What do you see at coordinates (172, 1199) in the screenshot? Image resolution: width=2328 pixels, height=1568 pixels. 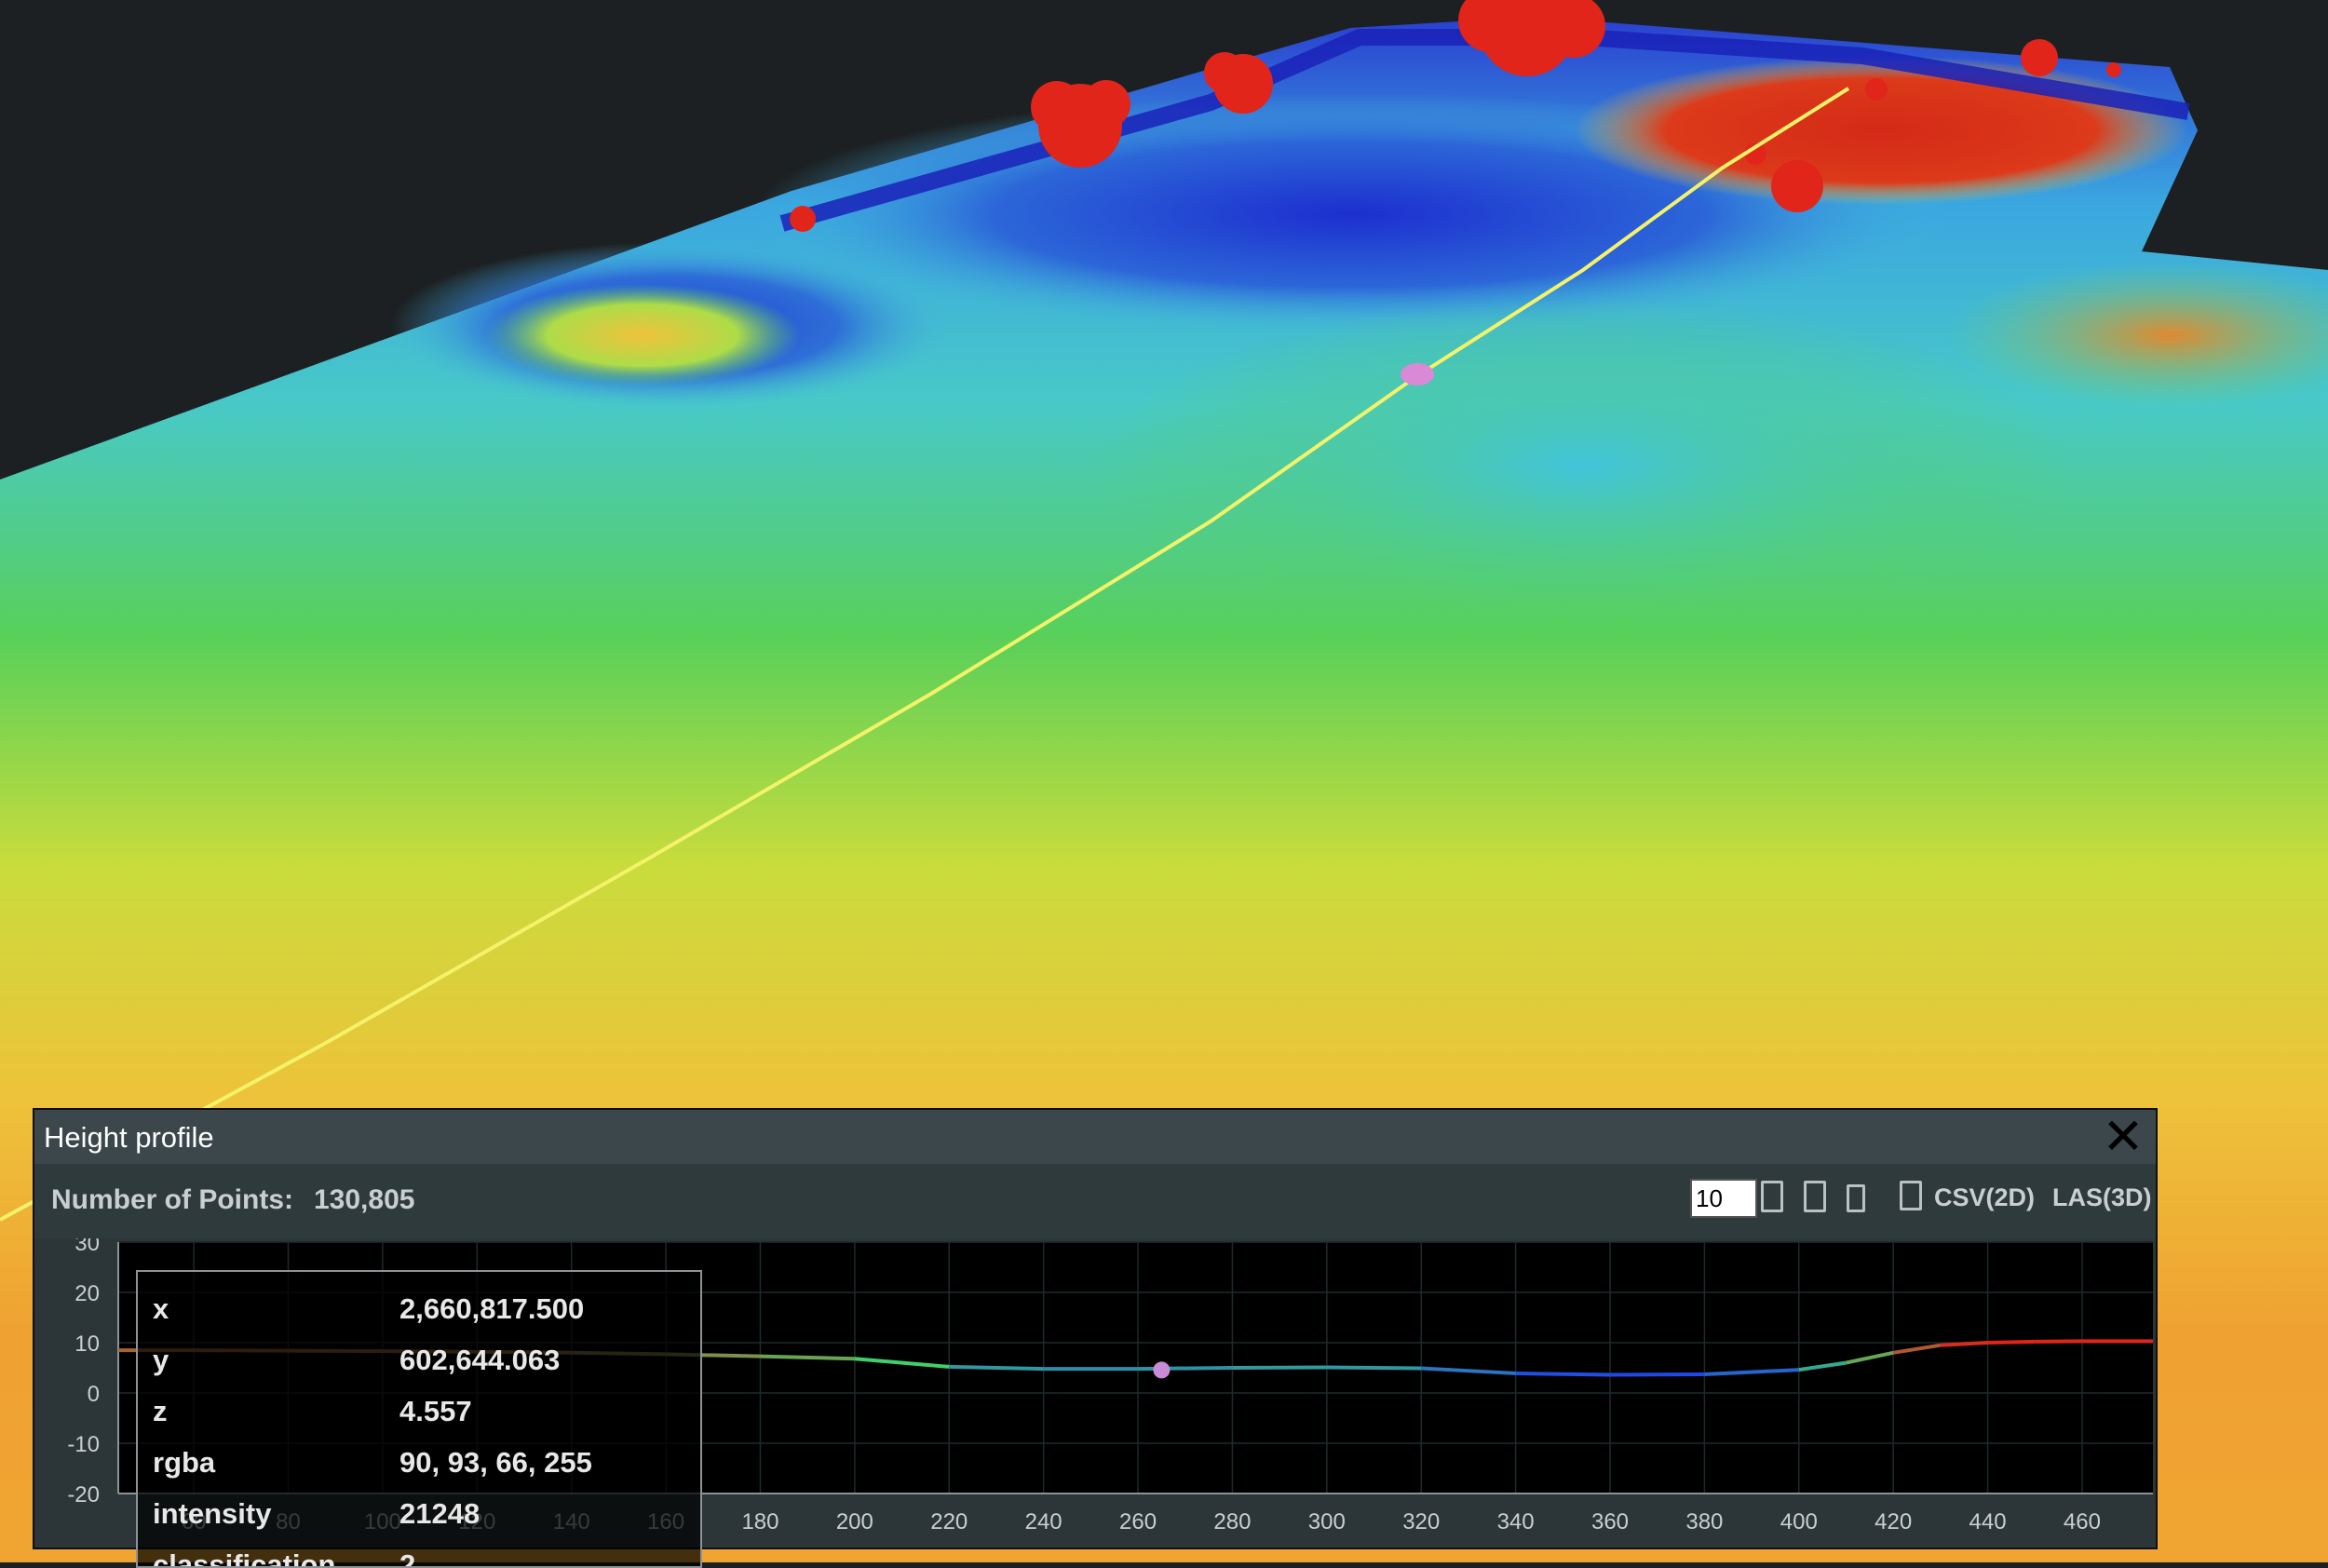 I see `number-of-points-label: Number of Points:` at bounding box center [172, 1199].